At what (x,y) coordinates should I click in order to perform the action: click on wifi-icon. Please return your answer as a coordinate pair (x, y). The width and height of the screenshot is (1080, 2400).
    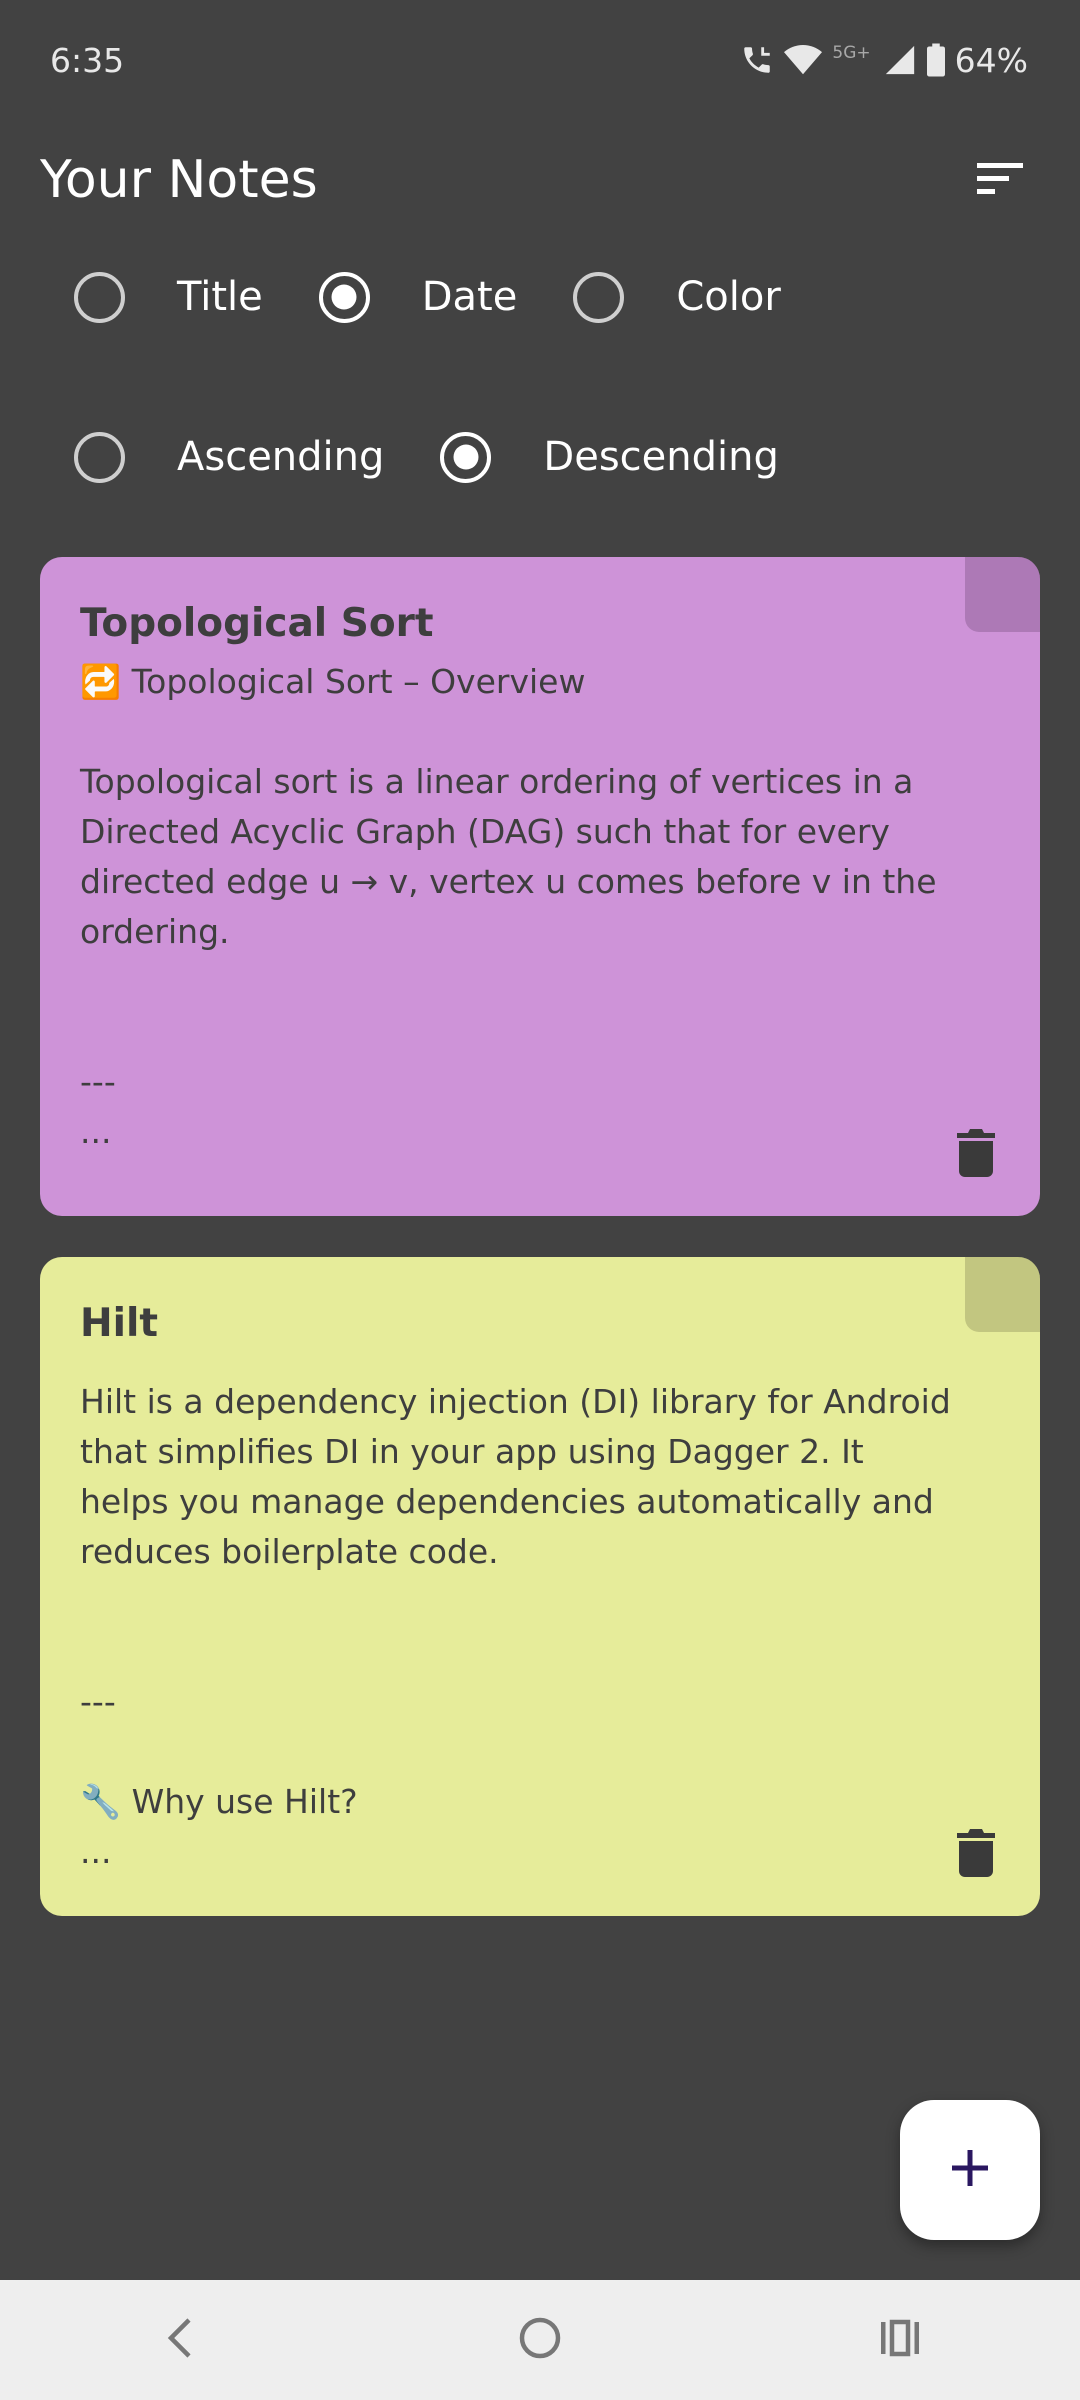
    Looking at the image, I should click on (803, 60).